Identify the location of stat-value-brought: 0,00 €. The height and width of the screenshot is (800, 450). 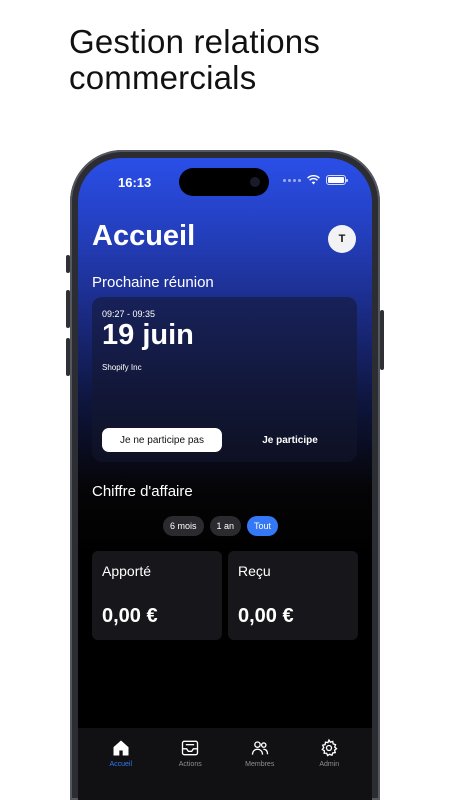
(130, 616).